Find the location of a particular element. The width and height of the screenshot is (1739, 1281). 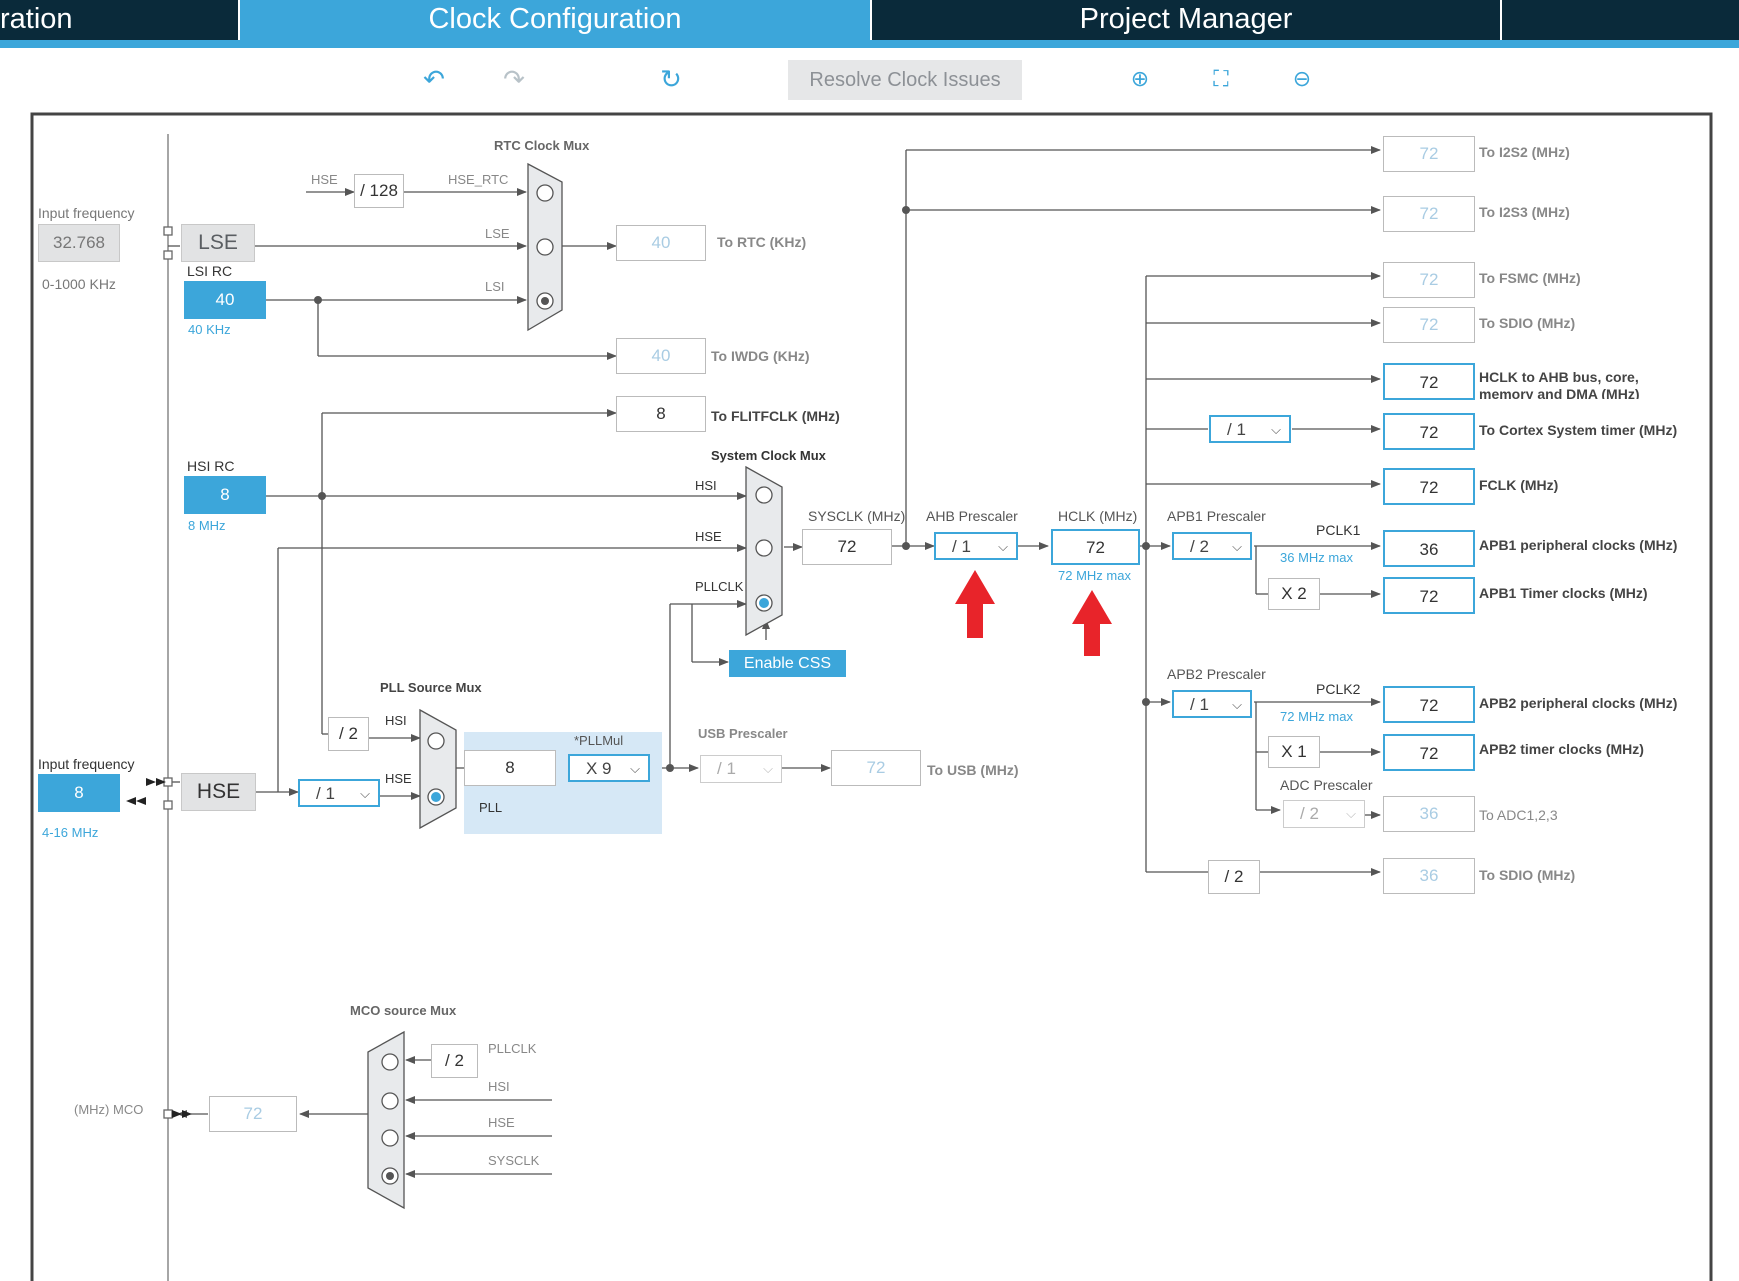

pclk1-label: PCLK1 is located at coordinates (1338, 530).